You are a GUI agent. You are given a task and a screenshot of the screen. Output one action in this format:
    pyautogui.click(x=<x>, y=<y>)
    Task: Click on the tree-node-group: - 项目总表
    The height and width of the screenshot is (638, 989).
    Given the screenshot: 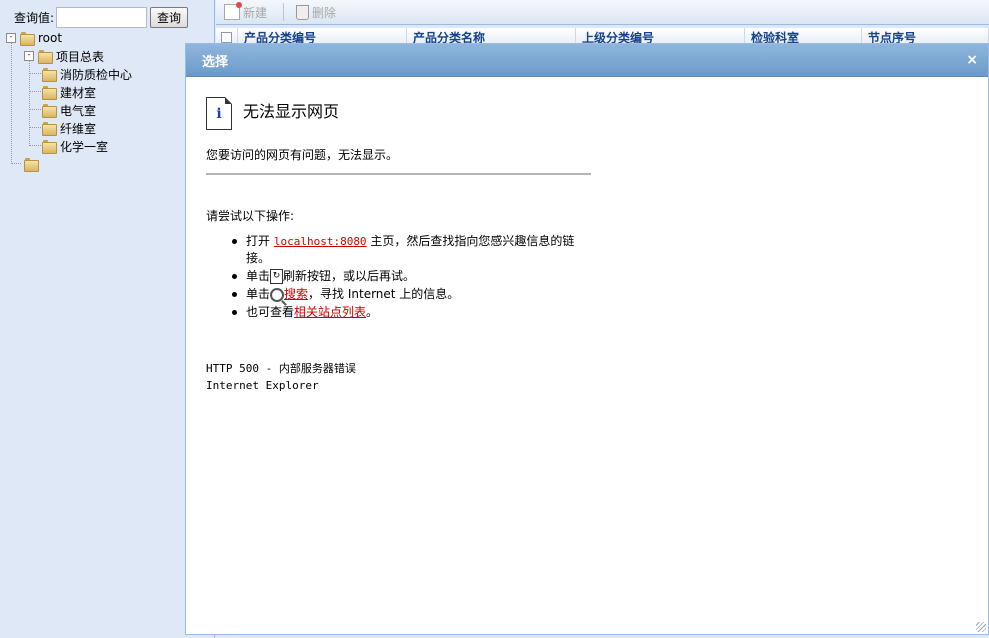 What is the action you would take?
    pyautogui.click(x=64, y=56)
    